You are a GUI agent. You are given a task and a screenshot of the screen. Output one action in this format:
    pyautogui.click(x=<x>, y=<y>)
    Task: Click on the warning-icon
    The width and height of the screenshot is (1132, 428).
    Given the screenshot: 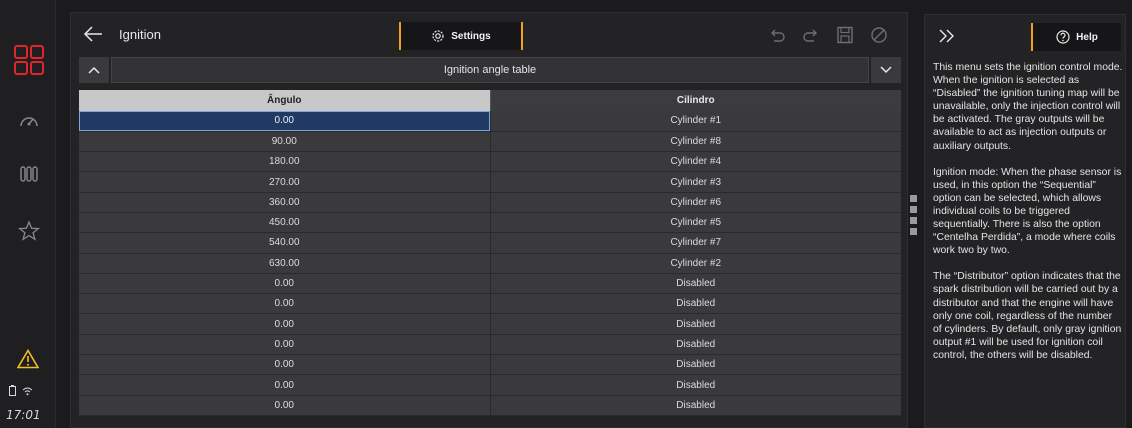 What is the action you would take?
    pyautogui.click(x=28, y=359)
    